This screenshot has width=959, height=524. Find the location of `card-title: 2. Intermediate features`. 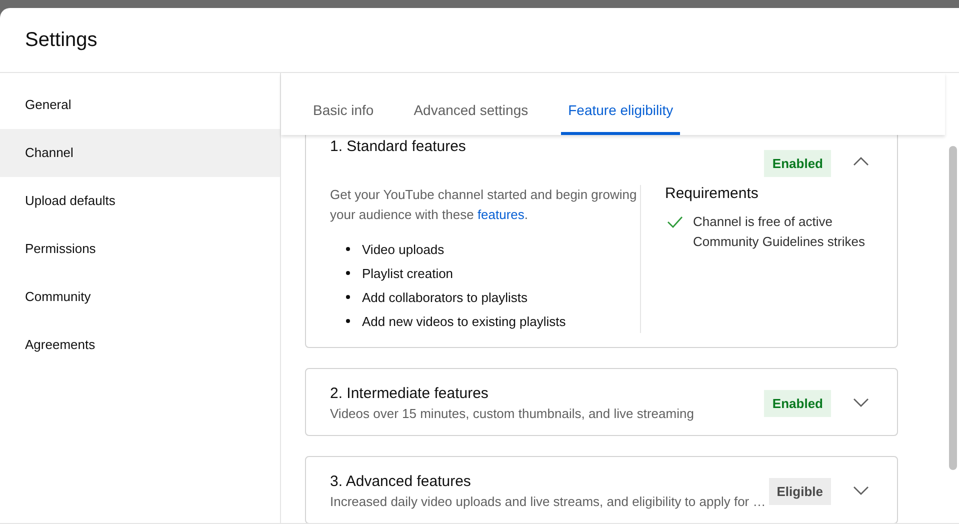

card-title: 2. Intermediate features is located at coordinates (410, 393).